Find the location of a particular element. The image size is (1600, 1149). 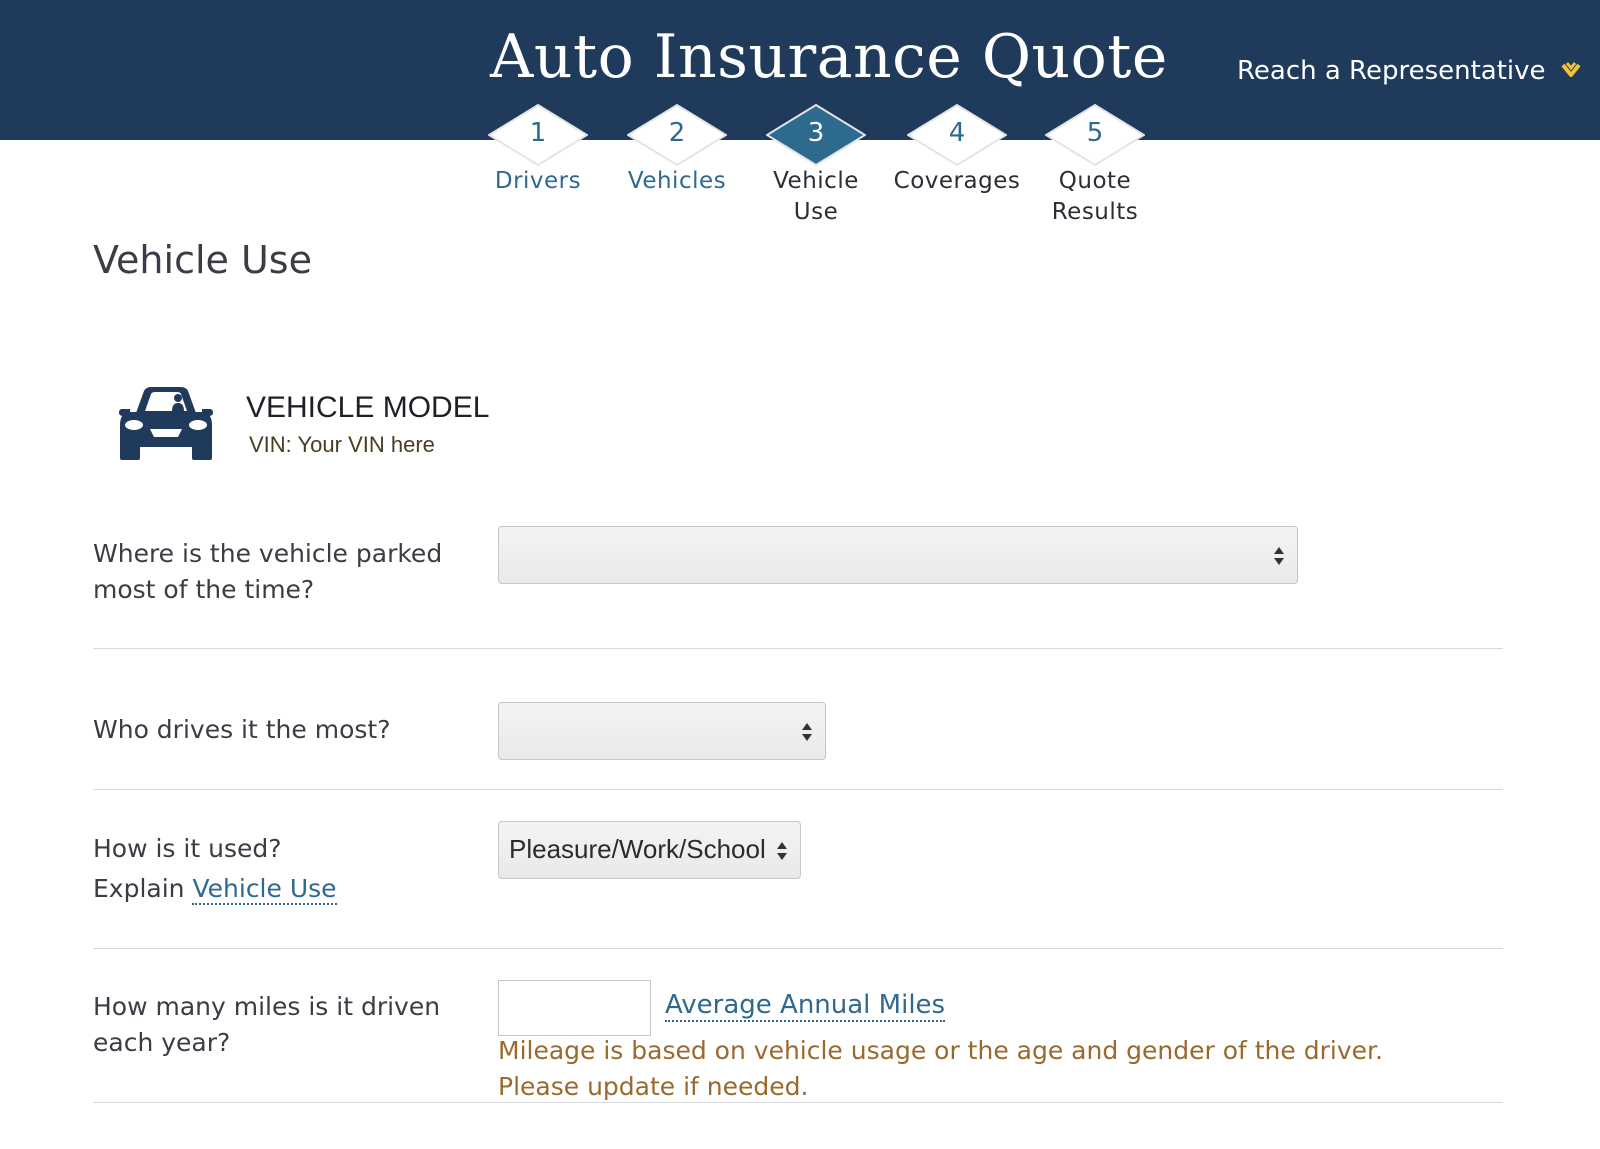

vehicle-usage-value: Pleasure/Work/School is located at coordinates (637, 849).